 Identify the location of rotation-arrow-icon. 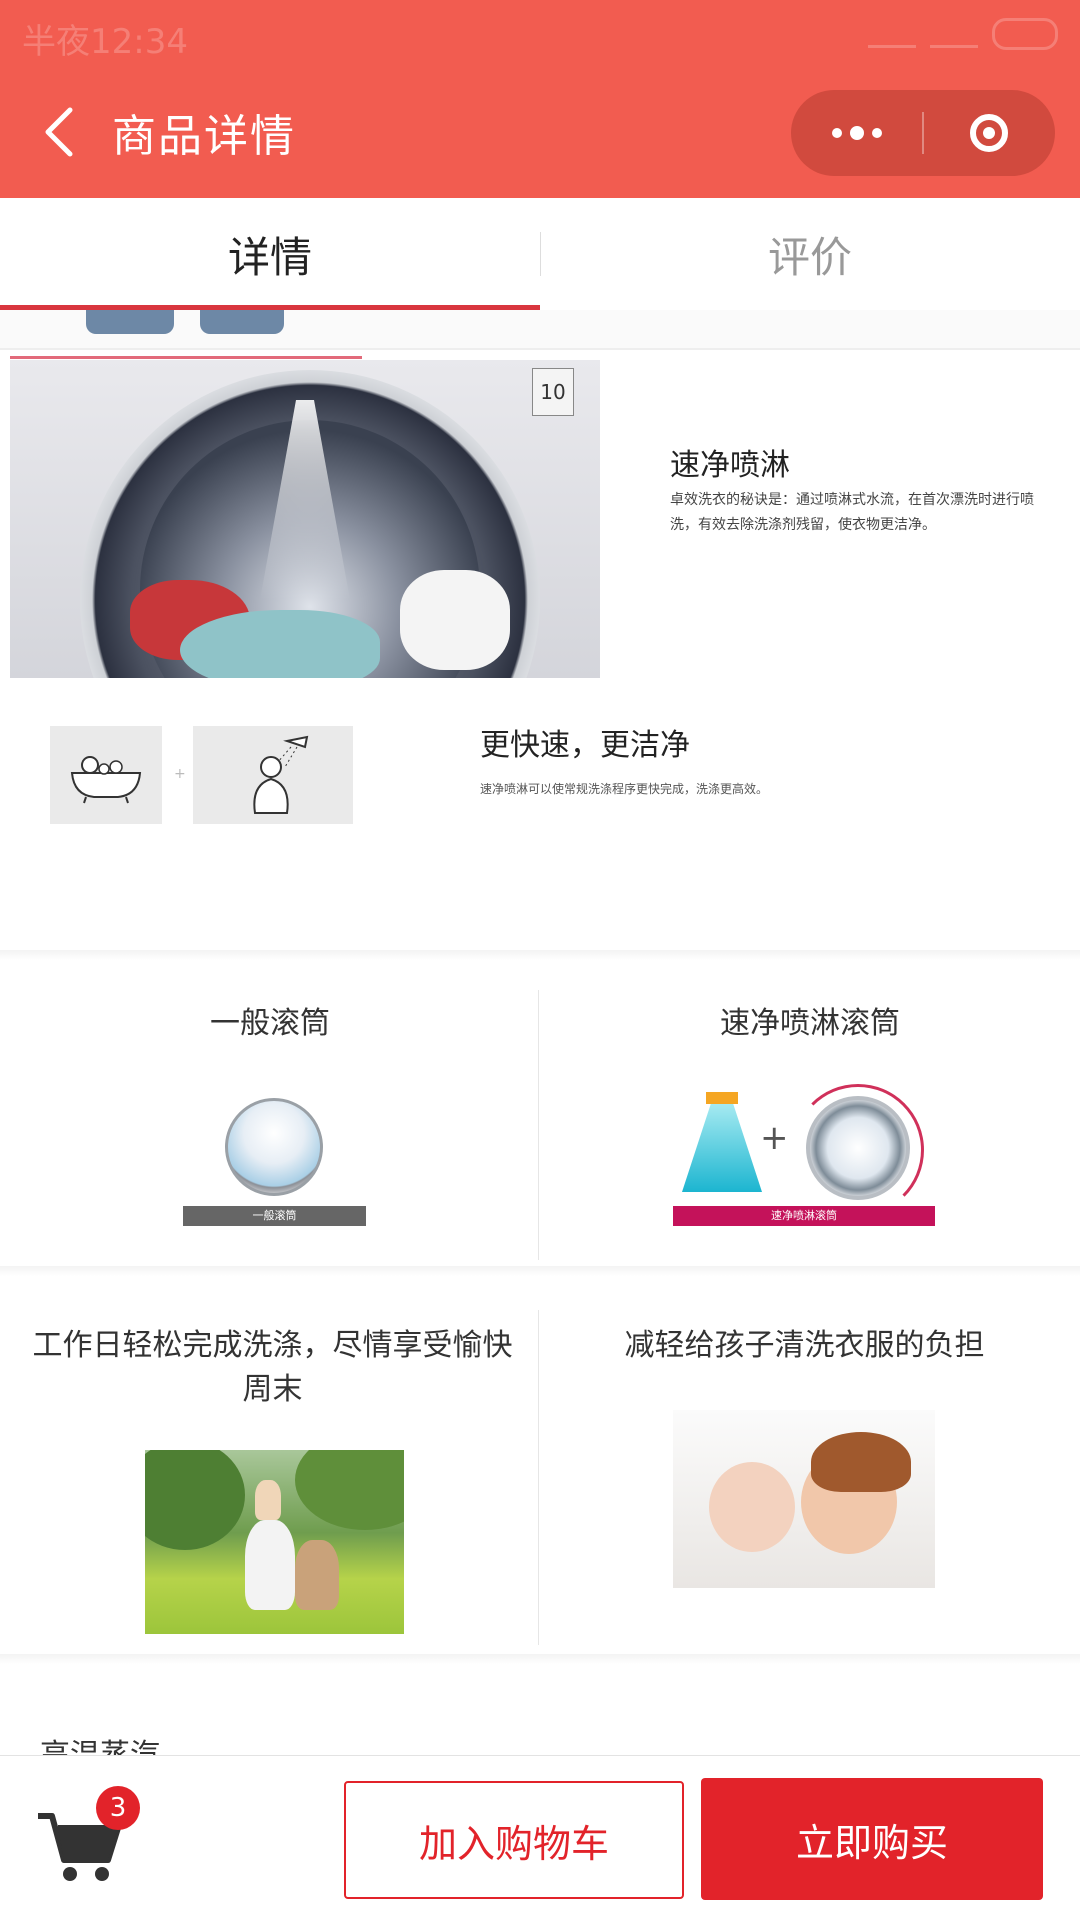
(858, 1150).